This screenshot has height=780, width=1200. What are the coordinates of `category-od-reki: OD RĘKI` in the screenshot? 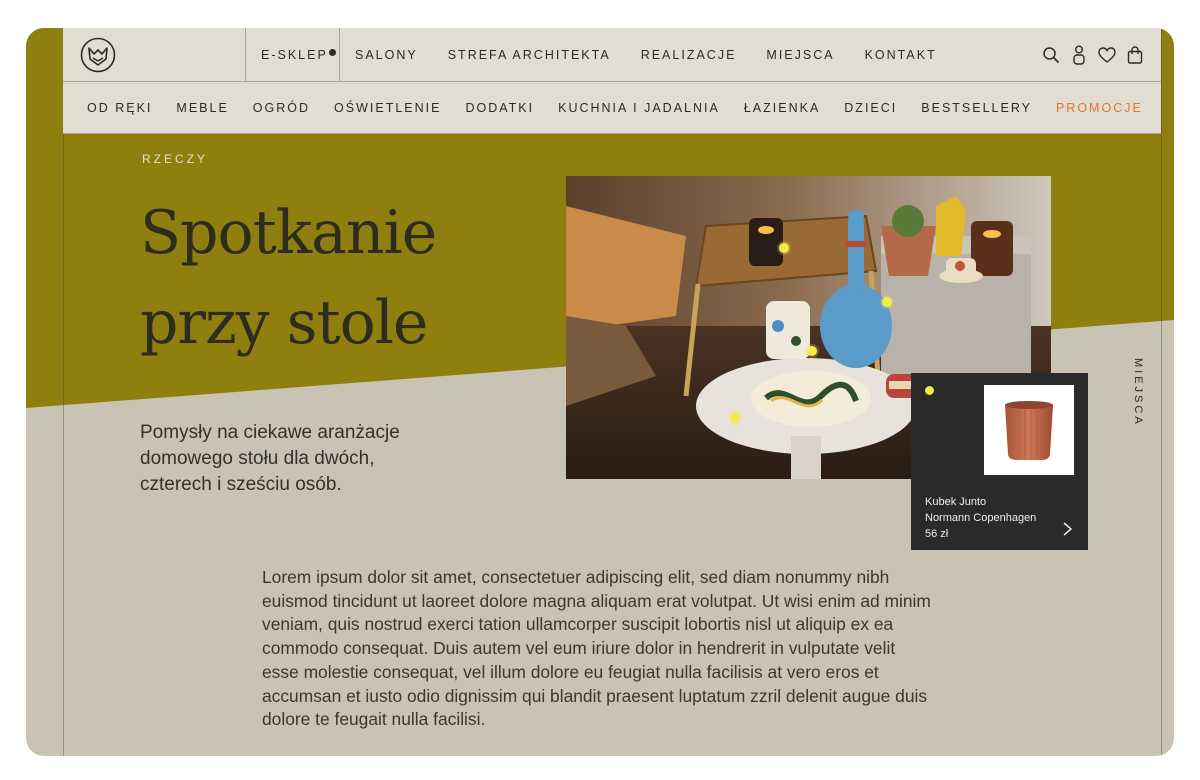 It's located at (119, 108).